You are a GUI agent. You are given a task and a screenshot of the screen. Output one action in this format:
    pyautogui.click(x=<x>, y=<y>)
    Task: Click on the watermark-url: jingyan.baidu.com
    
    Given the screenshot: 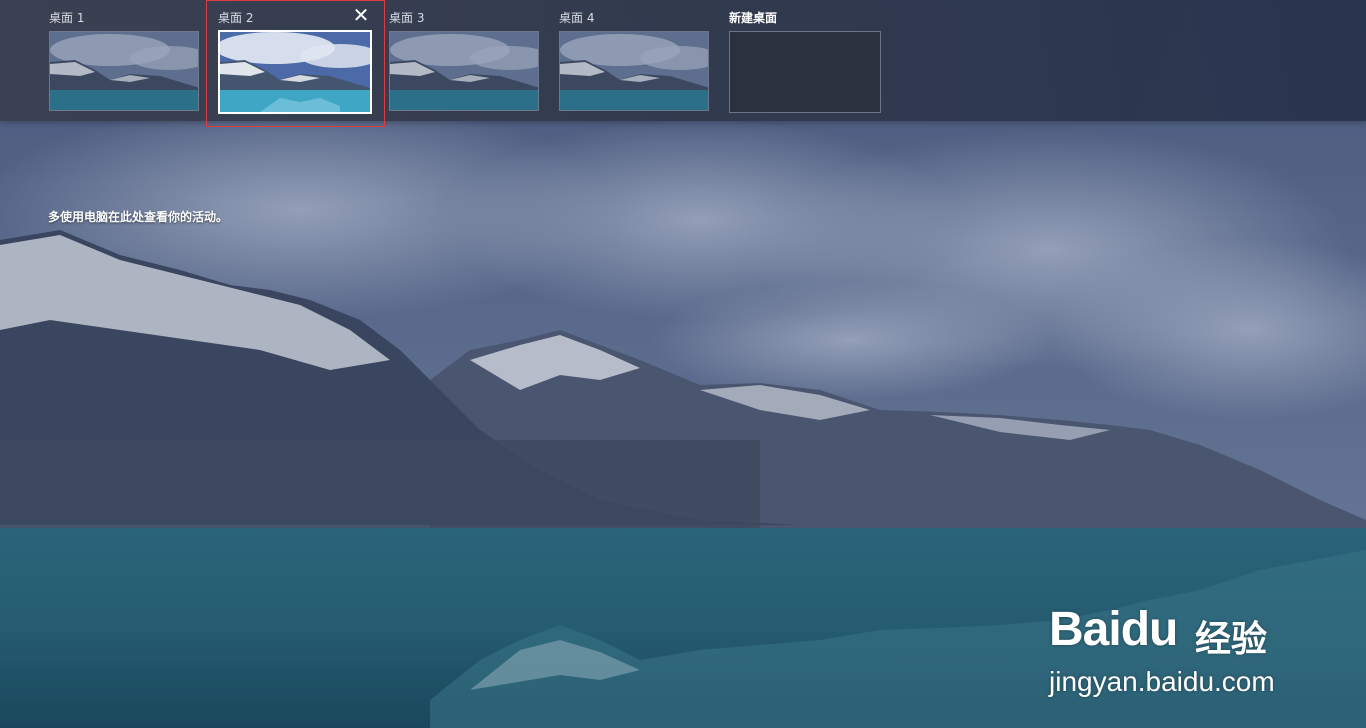 What is the action you would take?
    pyautogui.click(x=1162, y=681)
    